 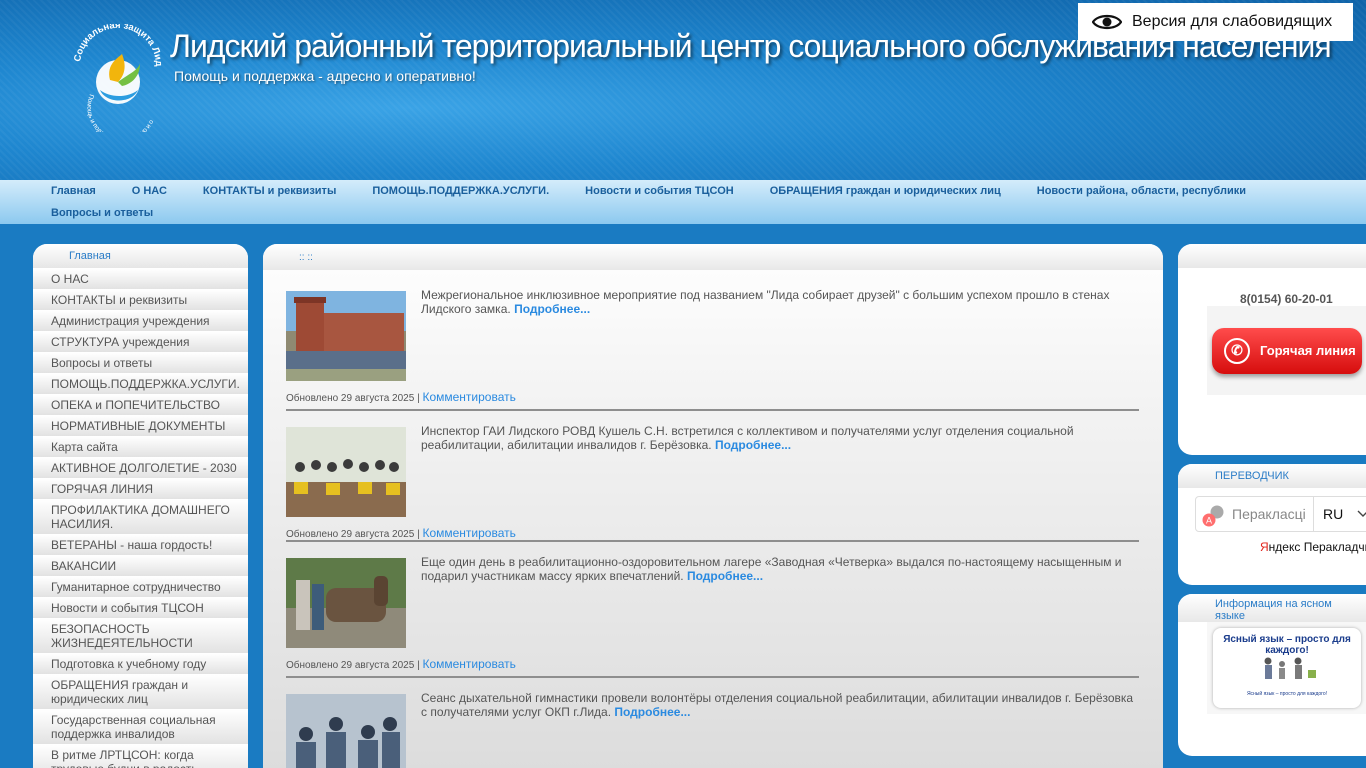 What do you see at coordinates (1269, 514) in the screenshot?
I see `translate-placeholder: Перакласці` at bounding box center [1269, 514].